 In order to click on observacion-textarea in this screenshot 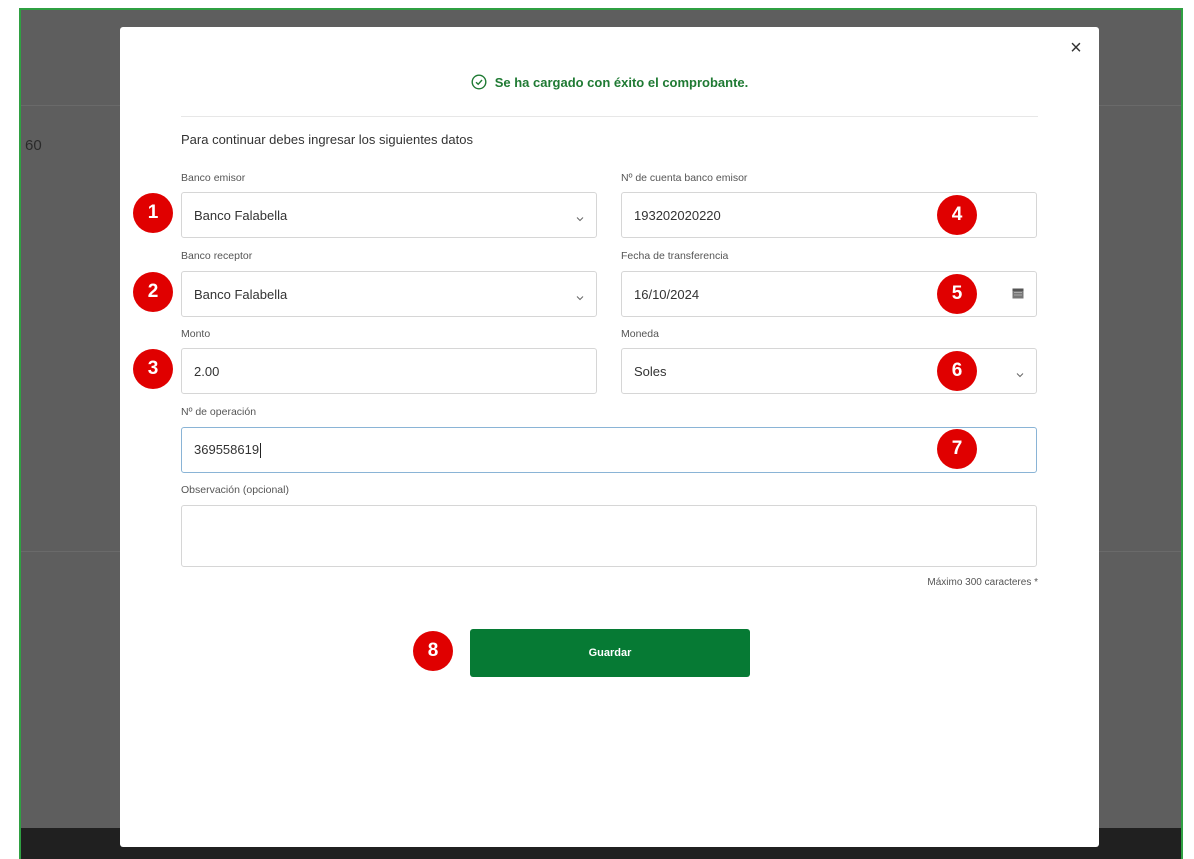, I will do `click(609, 536)`.